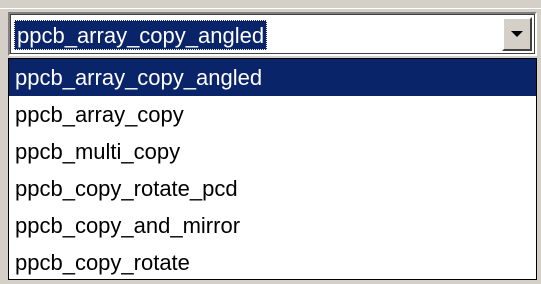 This screenshot has height=284, width=541. Describe the element at coordinates (272, 77) in the screenshot. I see `list-item: ppcb_array_copy_angled` at that location.